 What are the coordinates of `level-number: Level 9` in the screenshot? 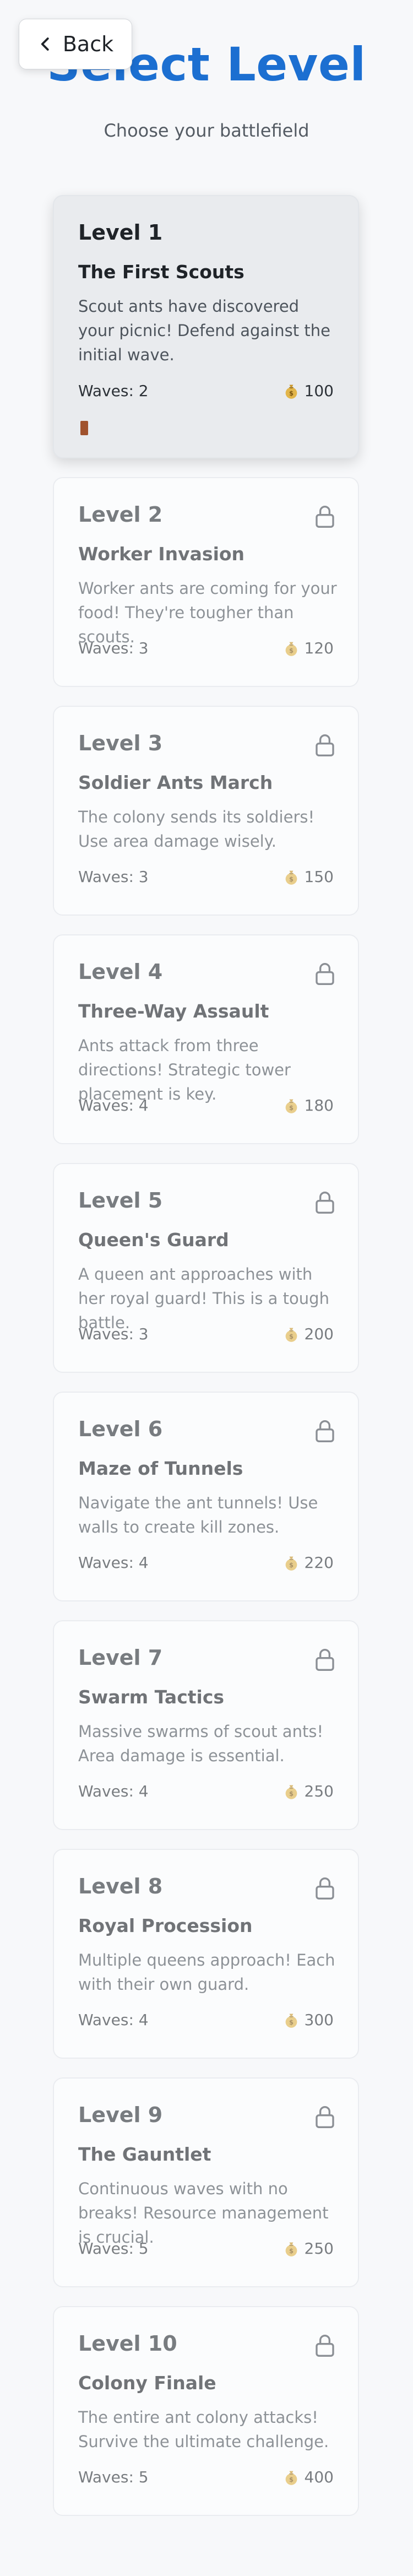 It's located at (120, 2115).